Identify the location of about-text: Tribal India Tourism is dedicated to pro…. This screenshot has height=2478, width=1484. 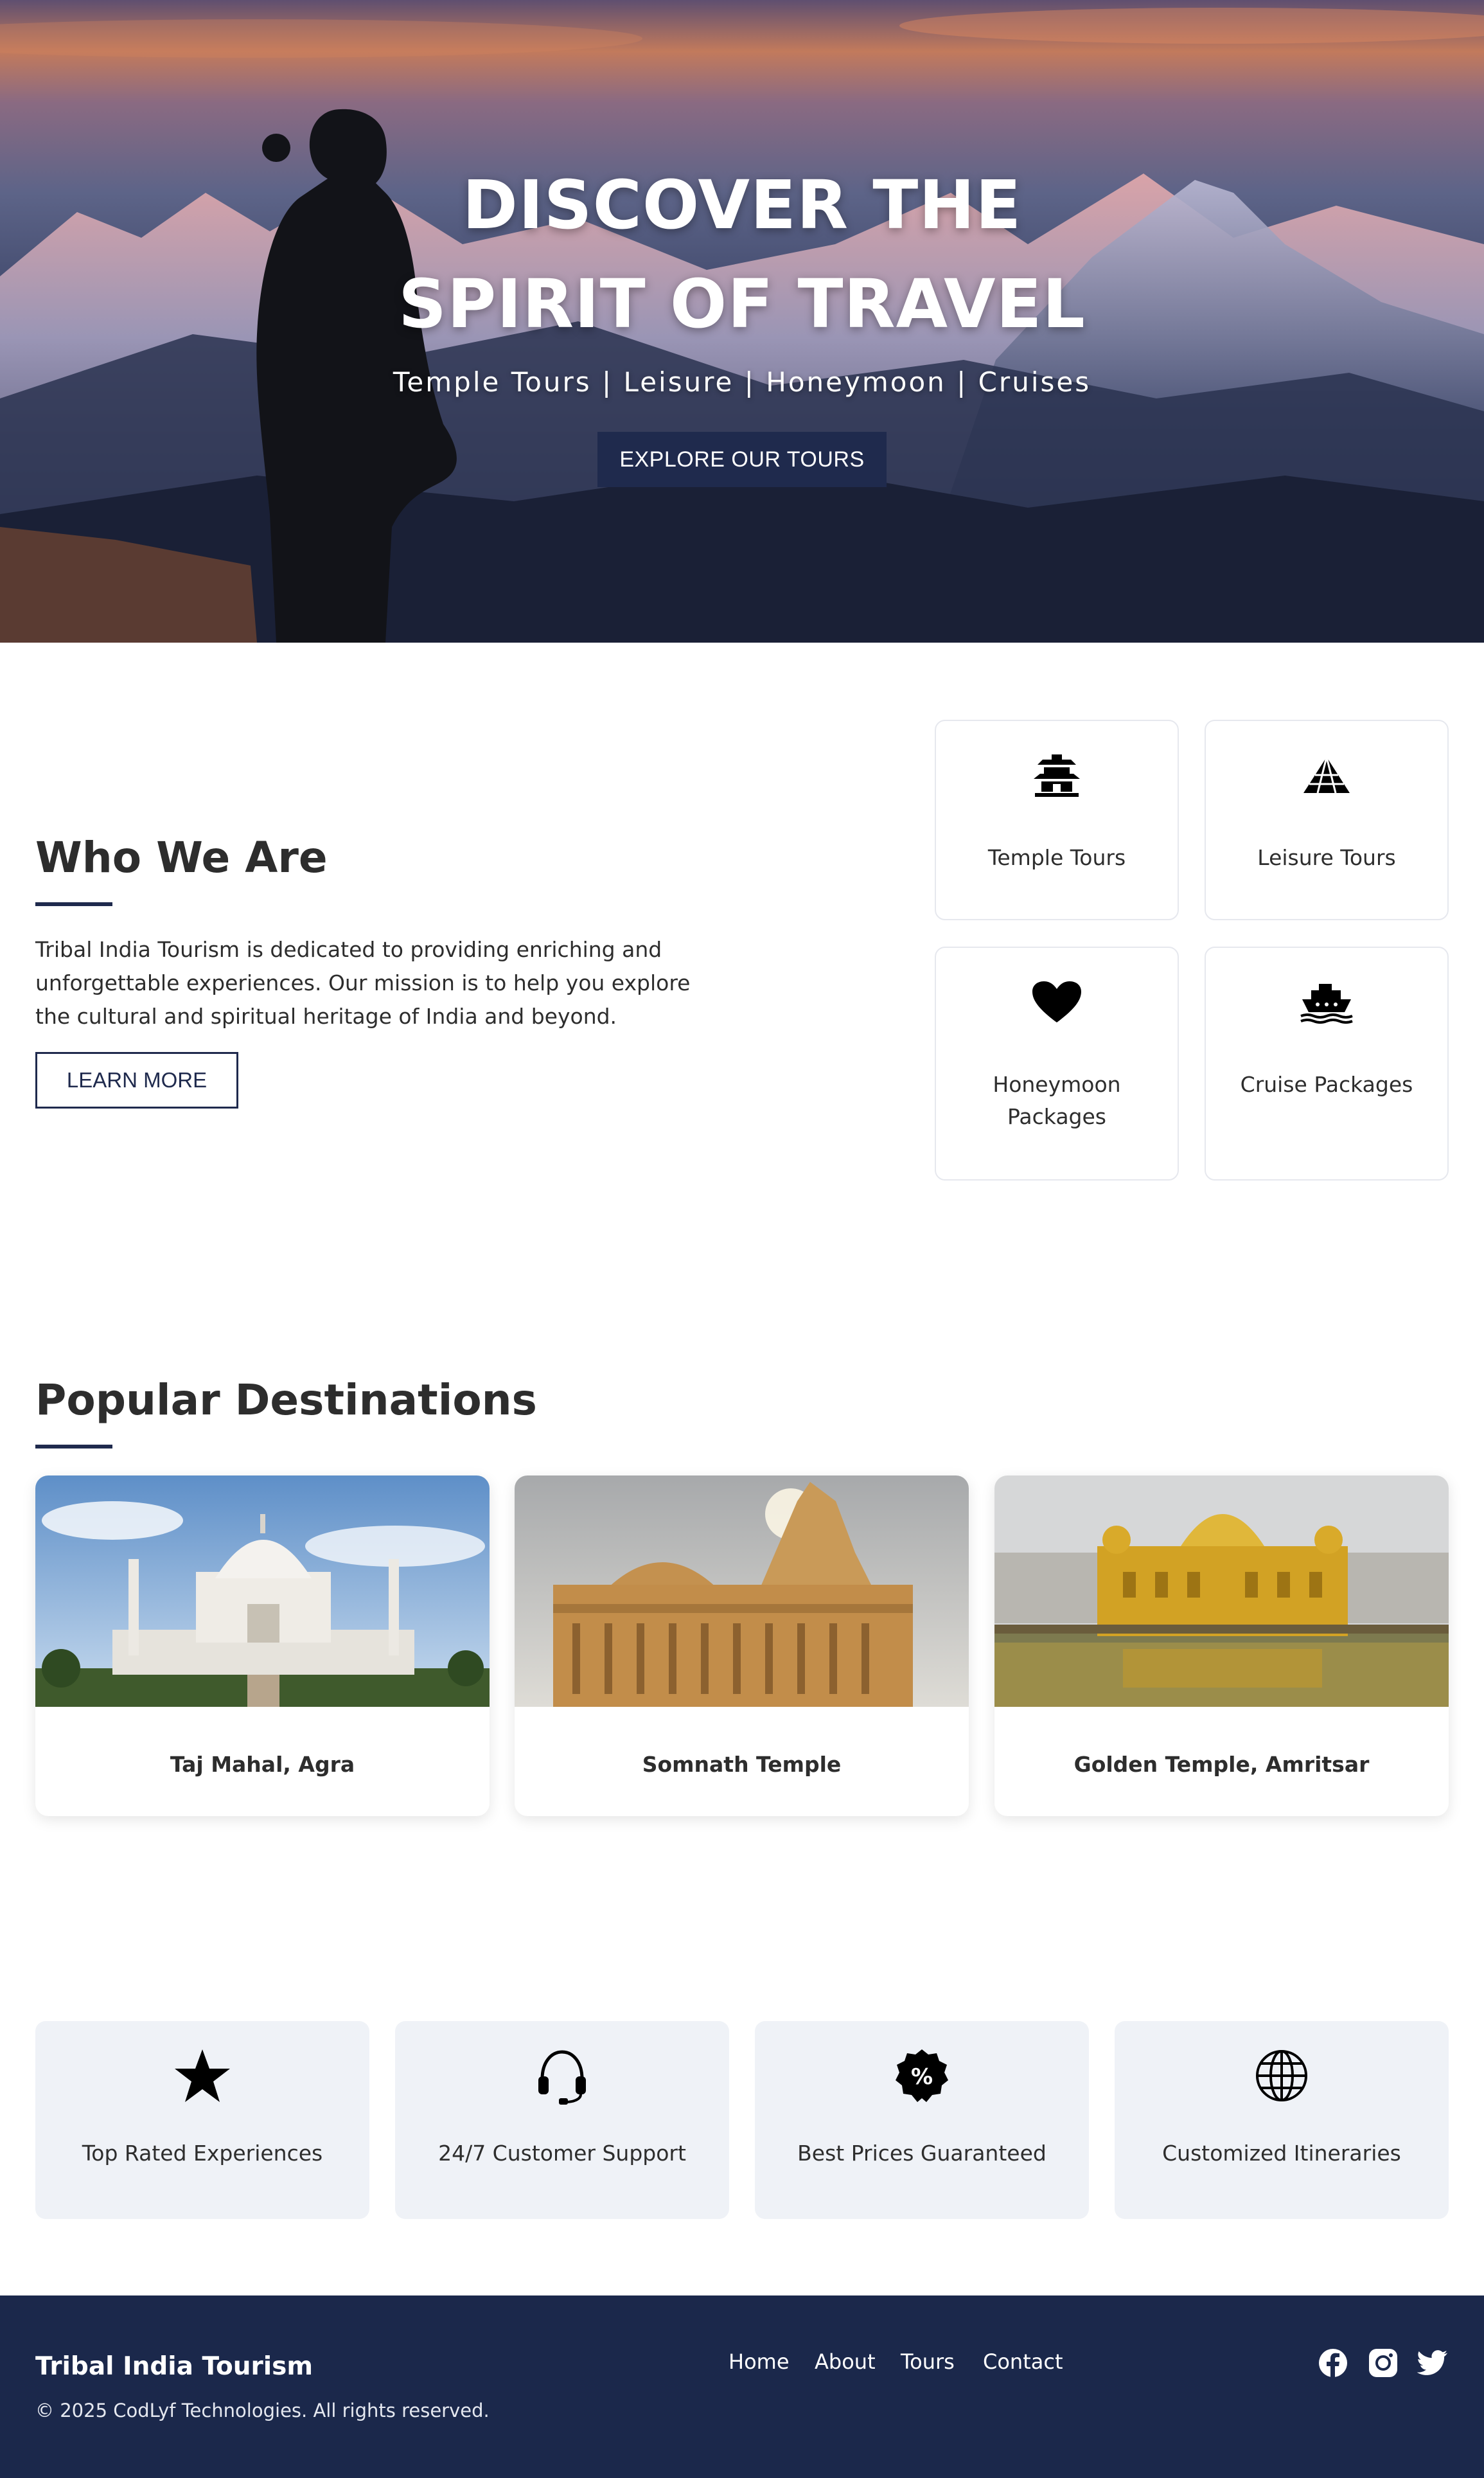
(363, 983).